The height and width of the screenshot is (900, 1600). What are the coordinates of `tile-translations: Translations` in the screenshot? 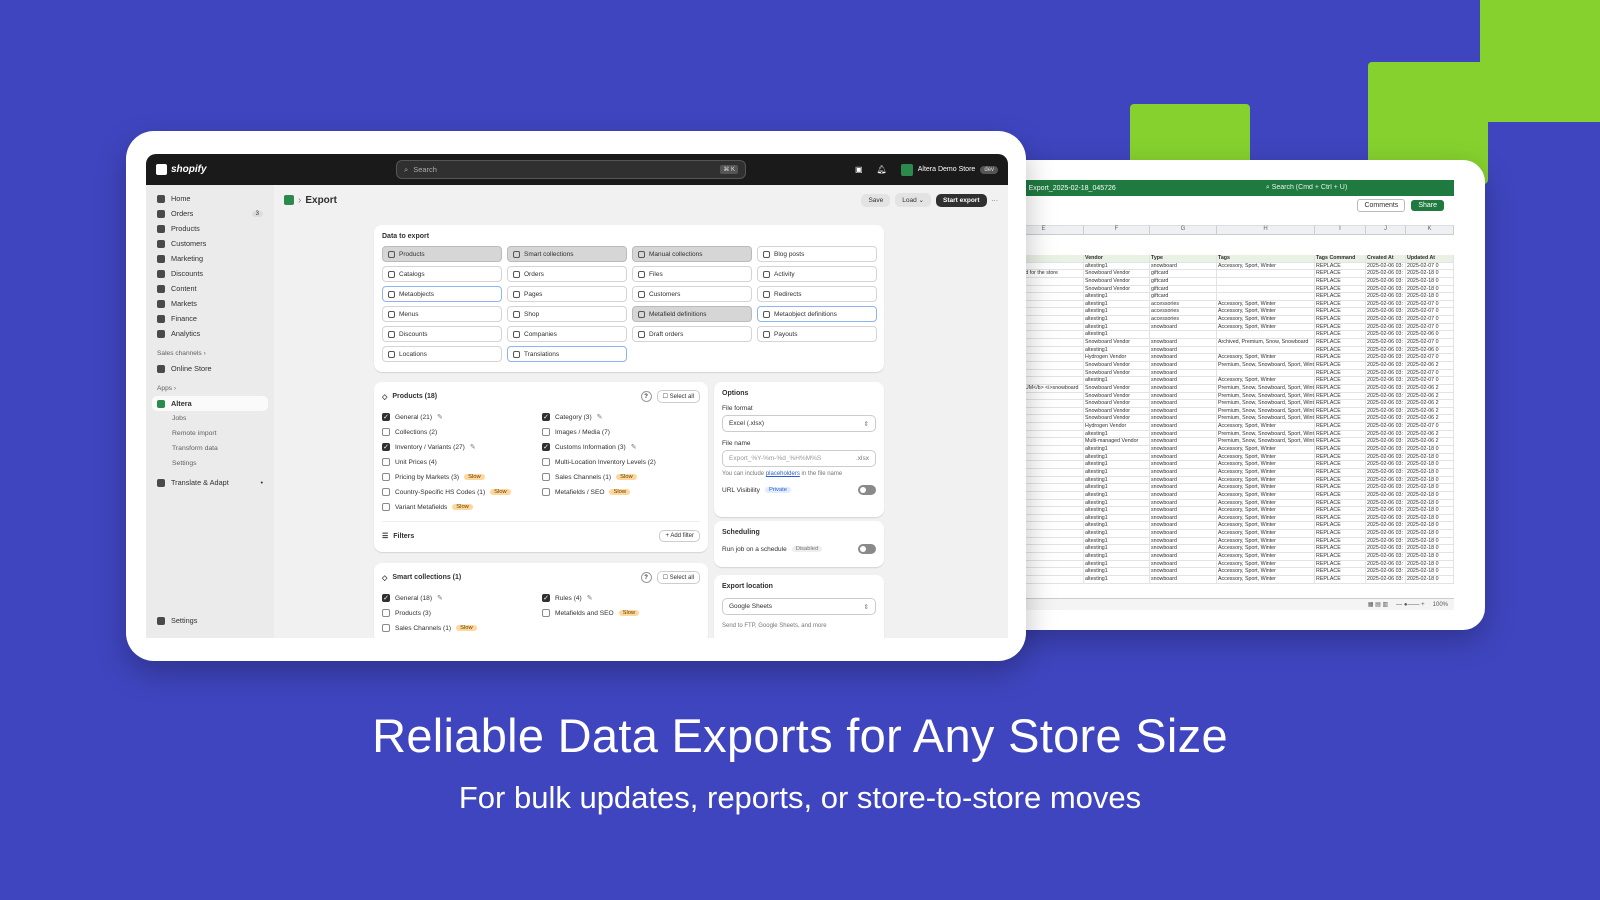 It's located at (567, 354).